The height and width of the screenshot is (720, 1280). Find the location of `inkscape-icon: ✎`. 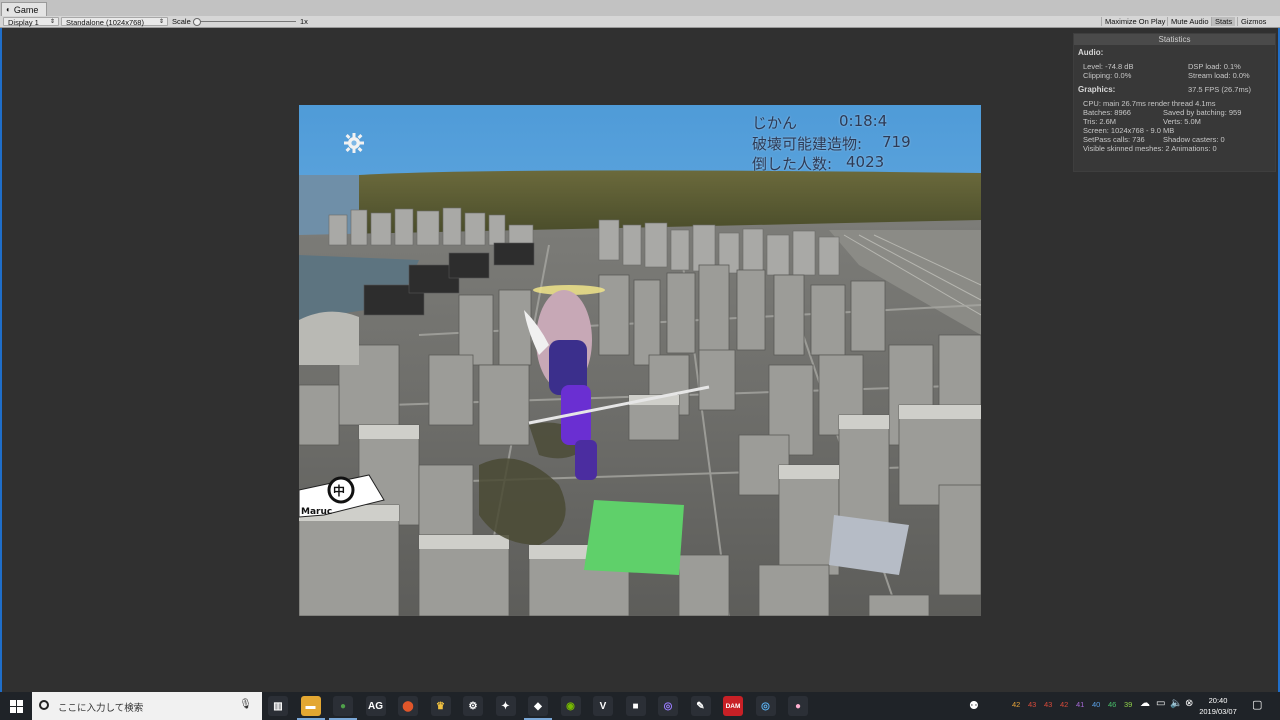

inkscape-icon: ✎ is located at coordinates (700, 706).